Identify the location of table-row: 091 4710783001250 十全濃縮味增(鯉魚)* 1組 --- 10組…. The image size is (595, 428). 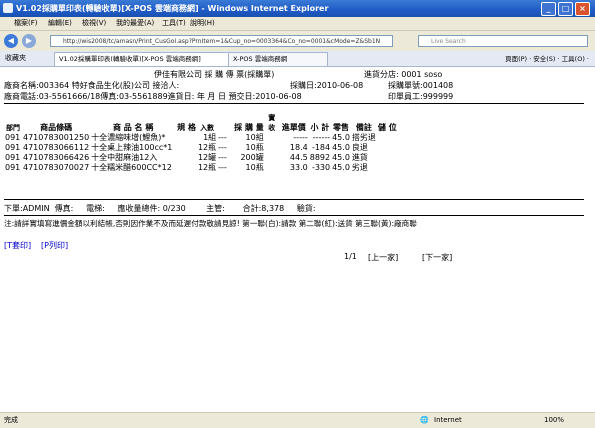
(201, 138).